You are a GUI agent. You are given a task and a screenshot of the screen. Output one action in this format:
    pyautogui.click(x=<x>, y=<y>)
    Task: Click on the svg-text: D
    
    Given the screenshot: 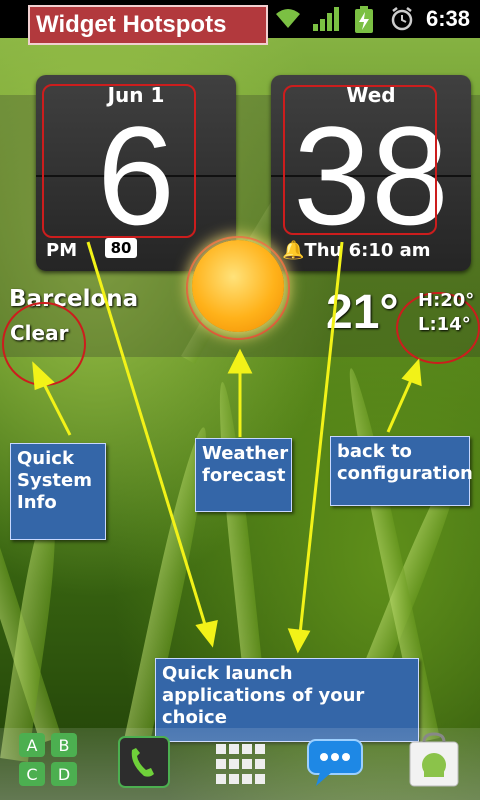 What is the action you would take?
    pyautogui.click(x=64, y=774)
    